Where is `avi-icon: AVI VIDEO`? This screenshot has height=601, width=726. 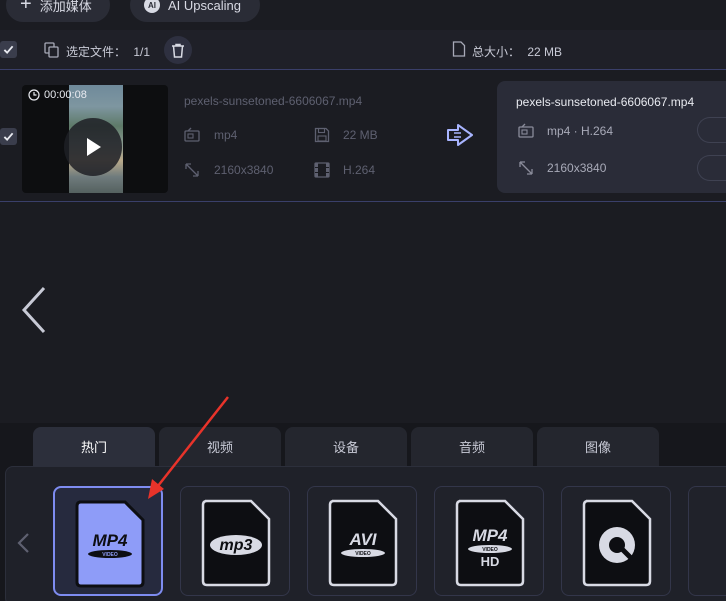
avi-icon: AVI VIDEO is located at coordinates (363, 543).